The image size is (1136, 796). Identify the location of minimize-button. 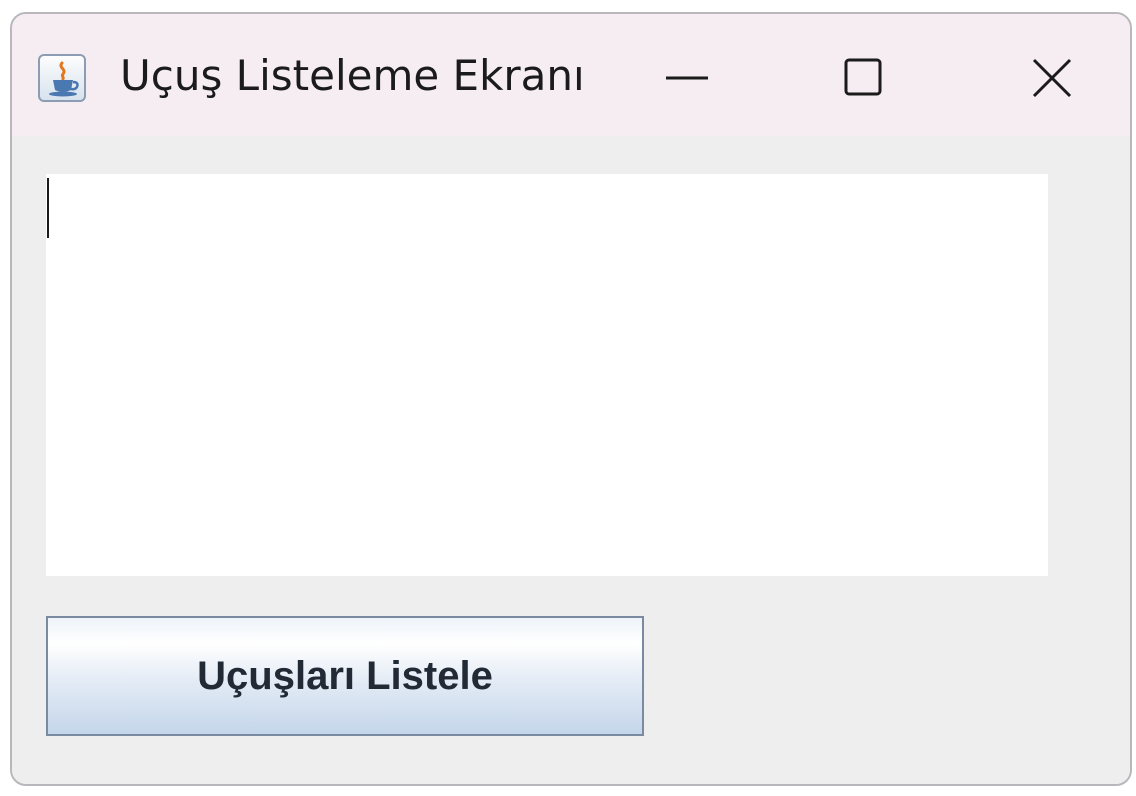
(688, 78).